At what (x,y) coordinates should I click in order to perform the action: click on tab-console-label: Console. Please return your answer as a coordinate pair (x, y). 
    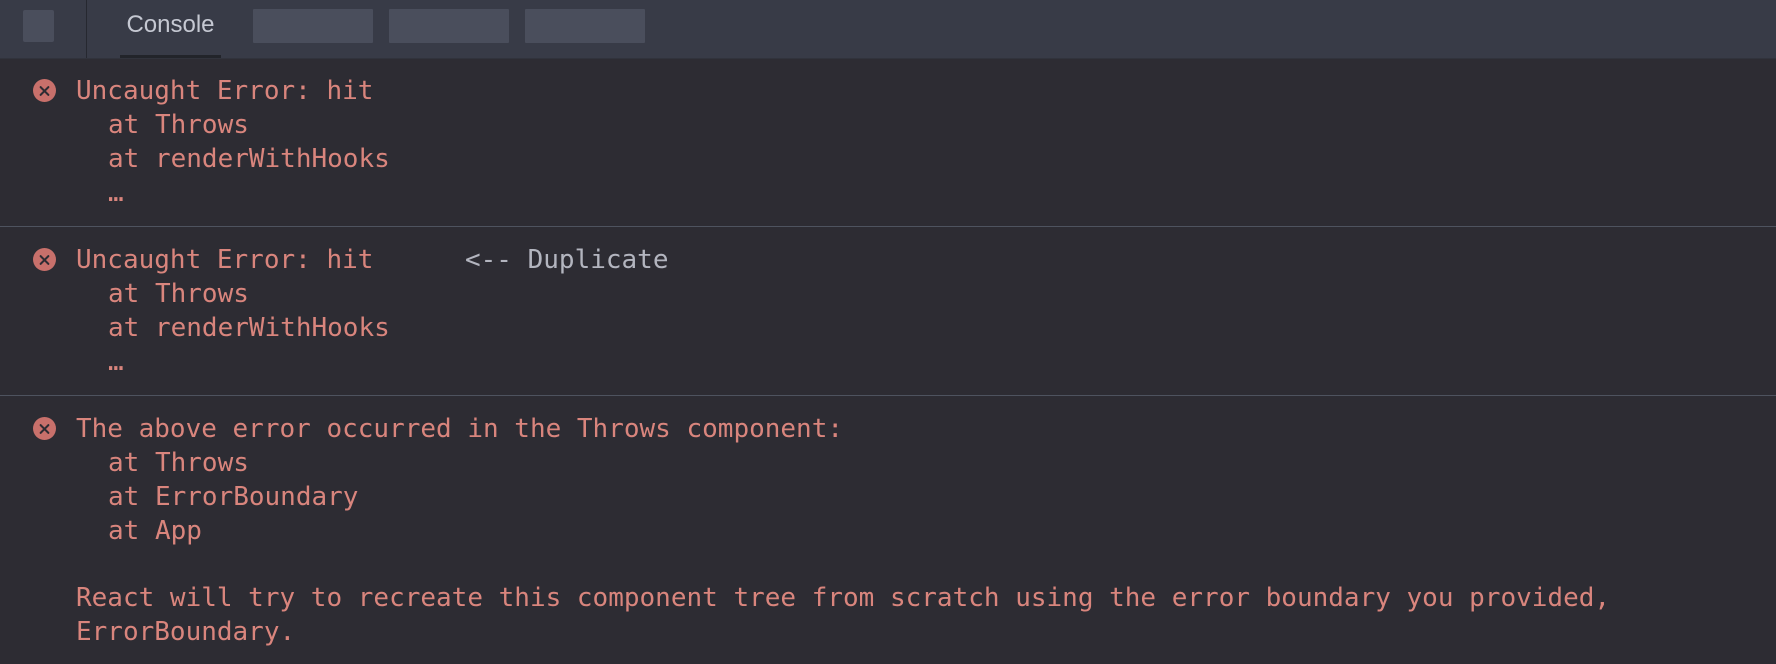
    Looking at the image, I should click on (170, 24).